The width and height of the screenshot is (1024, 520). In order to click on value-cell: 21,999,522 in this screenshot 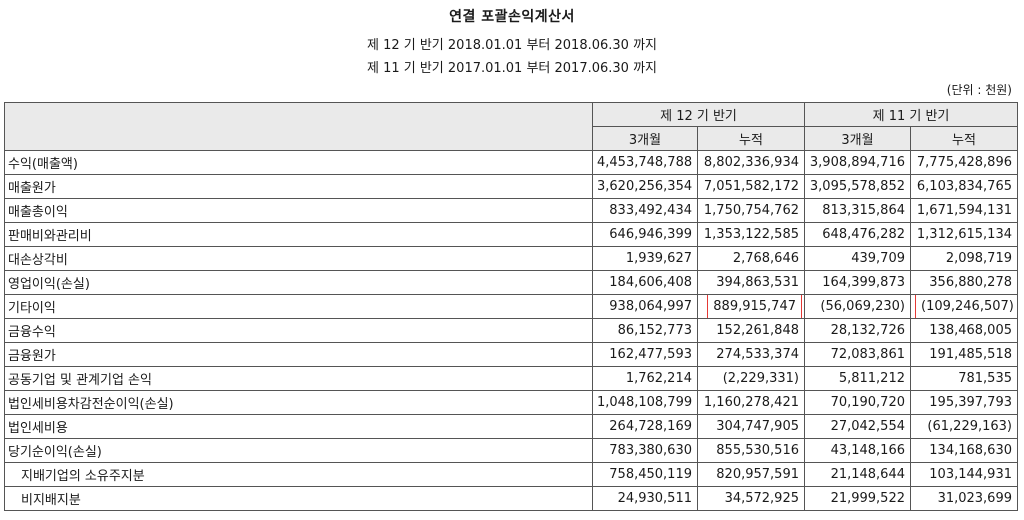, I will do `click(857, 498)`.